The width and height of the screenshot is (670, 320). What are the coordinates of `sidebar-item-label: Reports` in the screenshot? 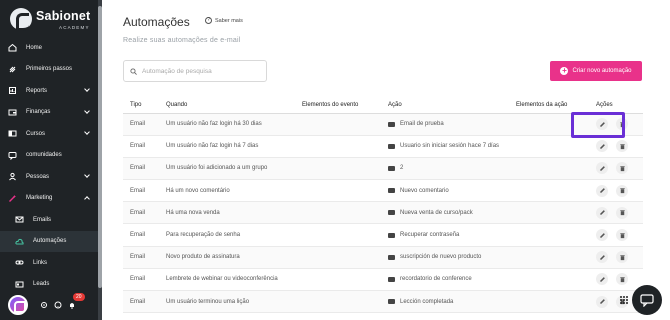 It's located at (37, 90).